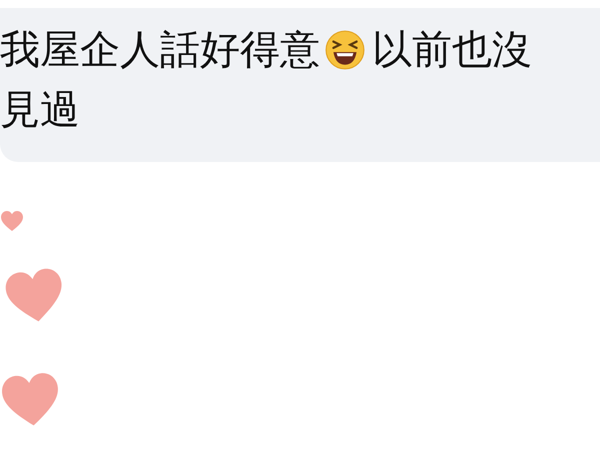  Describe the element at coordinates (452, 50) in the screenshot. I see `message-text: 以前也沒` at that location.